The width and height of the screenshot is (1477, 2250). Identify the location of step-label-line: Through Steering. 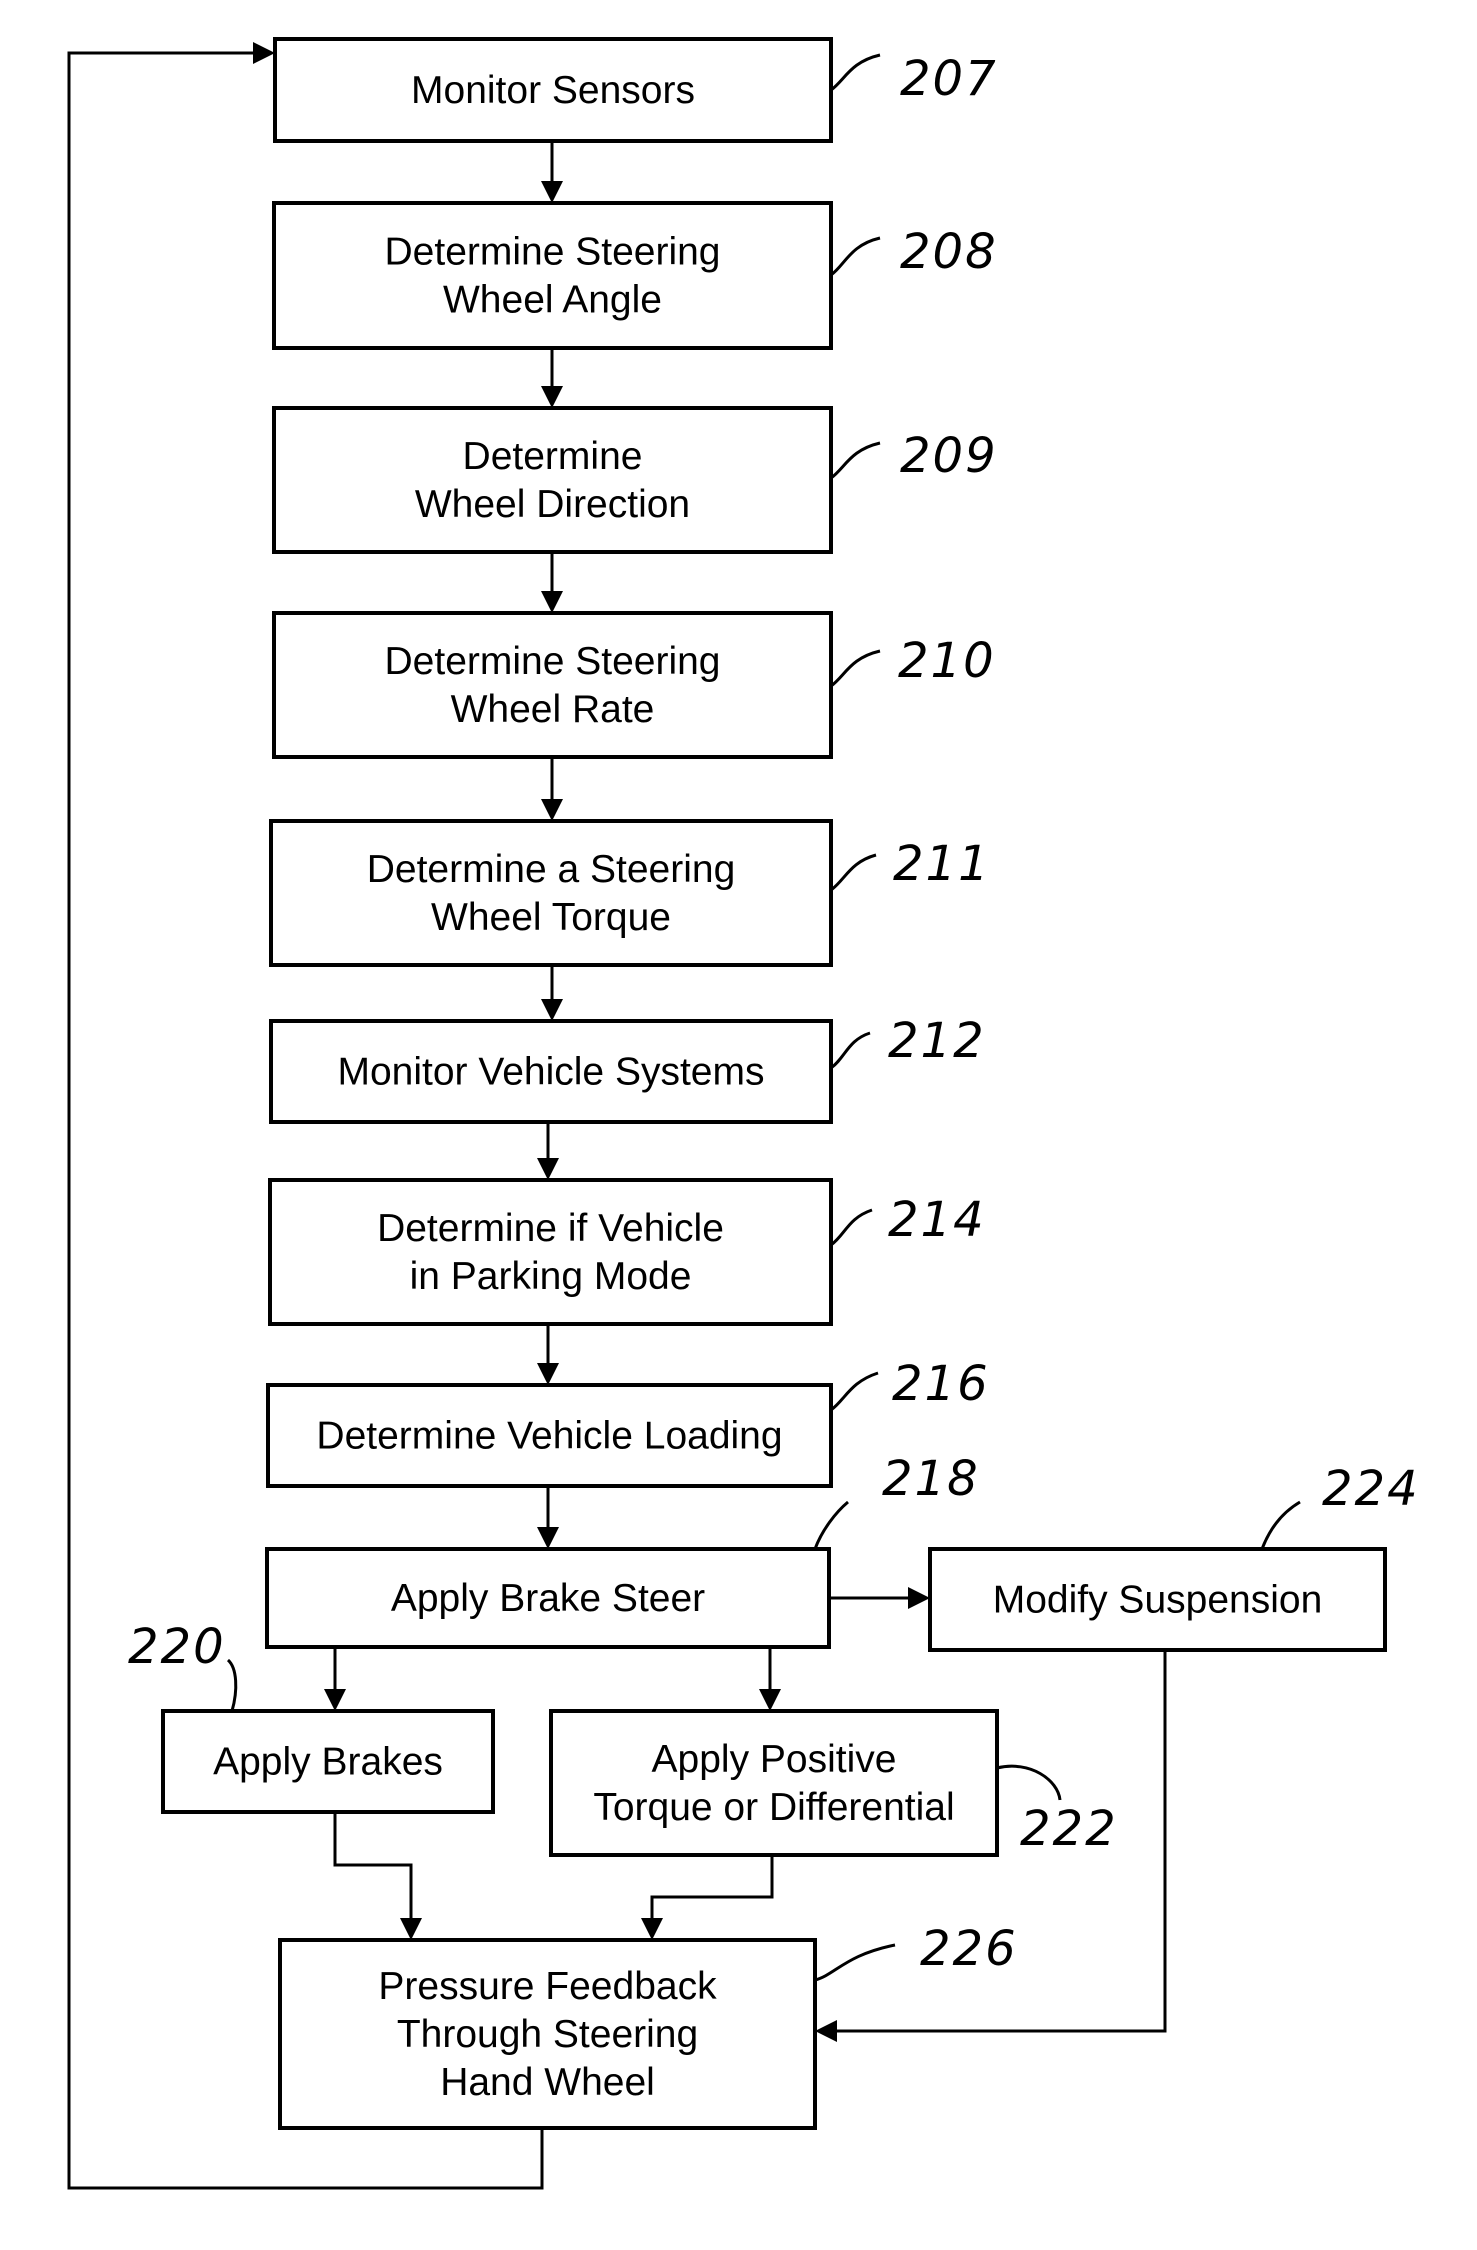
(547, 2034).